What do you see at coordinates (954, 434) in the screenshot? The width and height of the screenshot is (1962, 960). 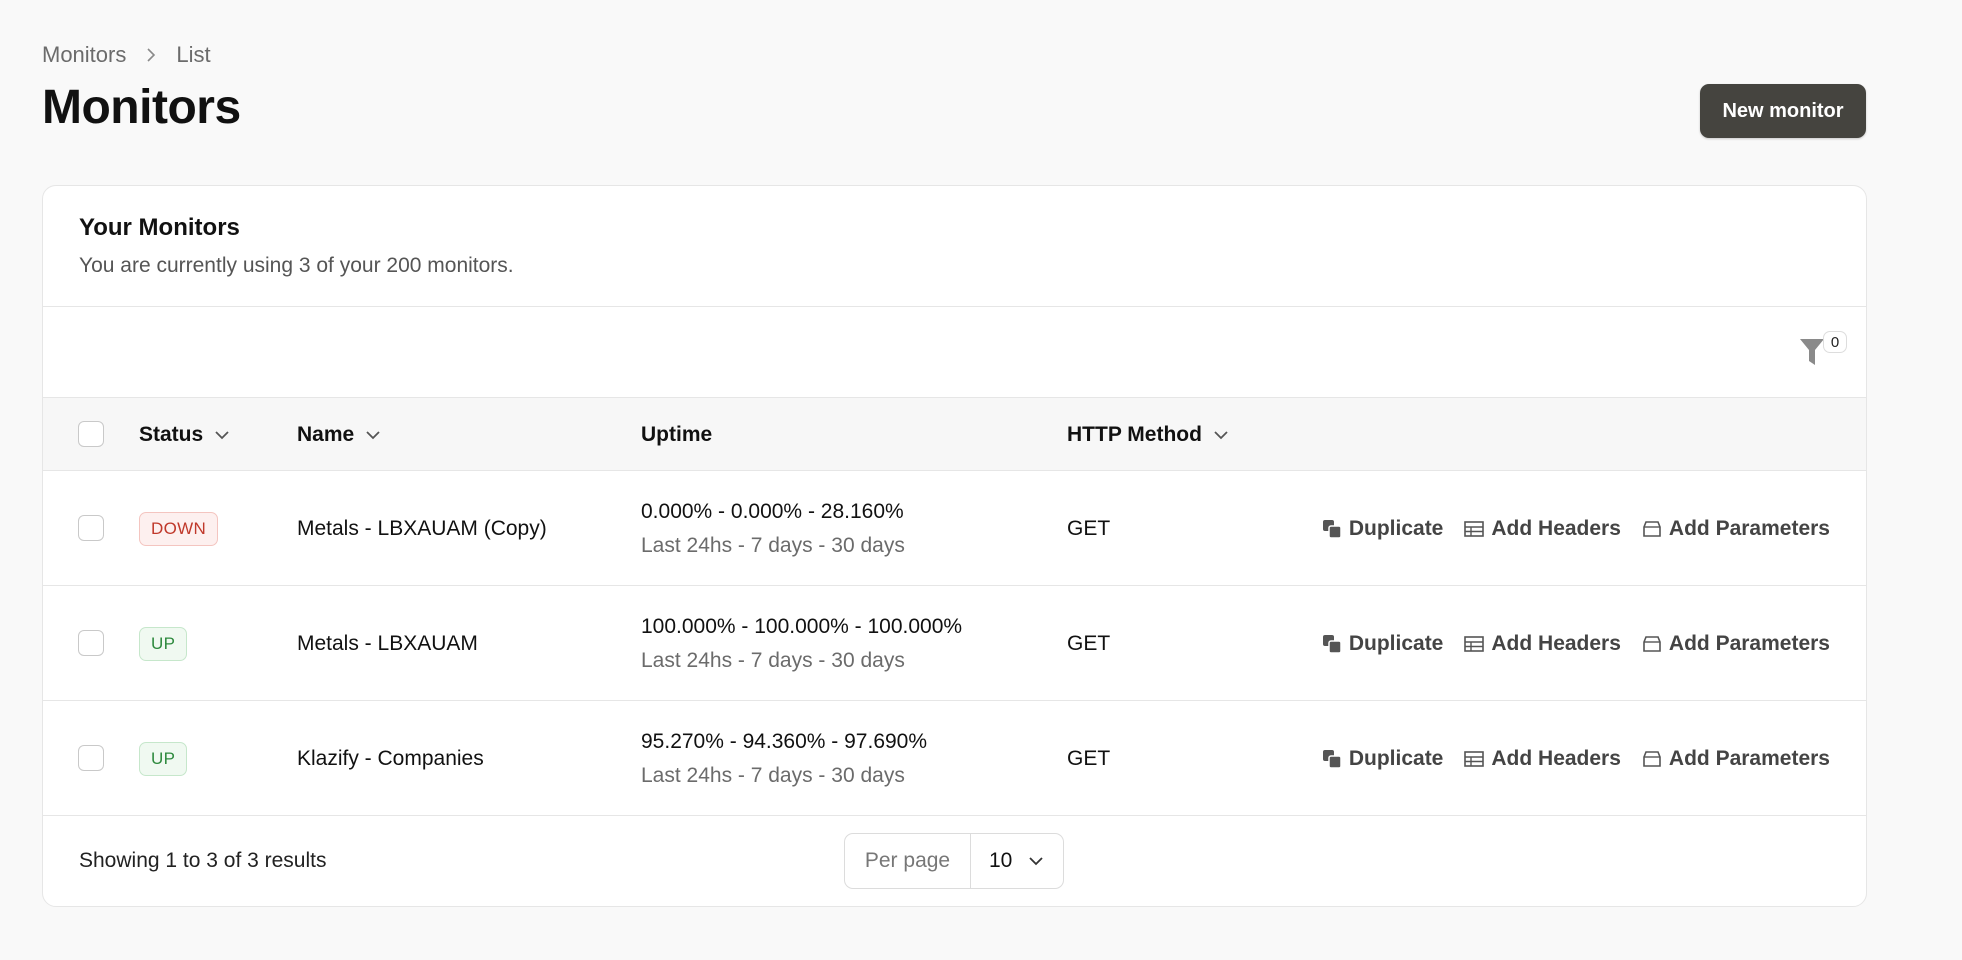 I see `table-header: Status Name Uptime HTTP Method` at bounding box center [954, 434].